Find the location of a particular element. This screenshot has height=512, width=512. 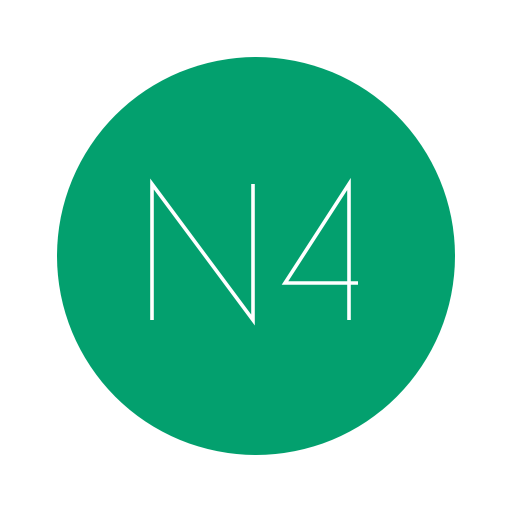

app-icon-logo is located at coordinates (254, 251).